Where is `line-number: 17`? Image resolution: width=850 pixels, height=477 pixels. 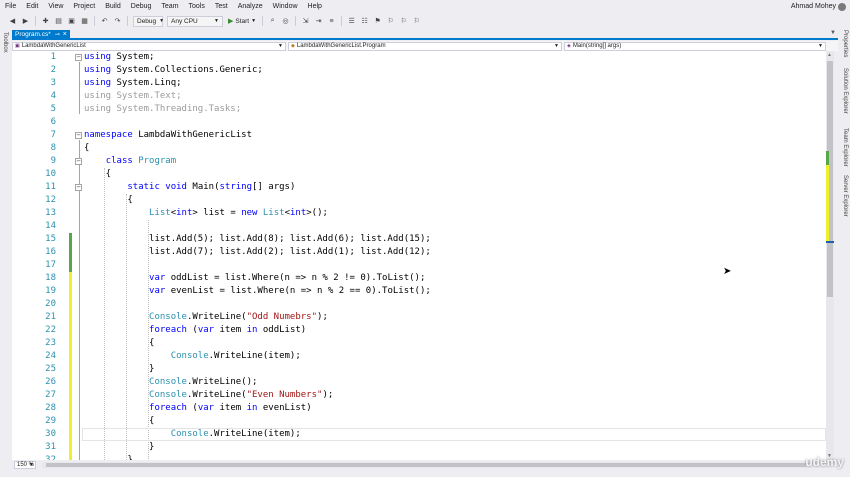 line-number: 17 is located at coordinates (50, 265).